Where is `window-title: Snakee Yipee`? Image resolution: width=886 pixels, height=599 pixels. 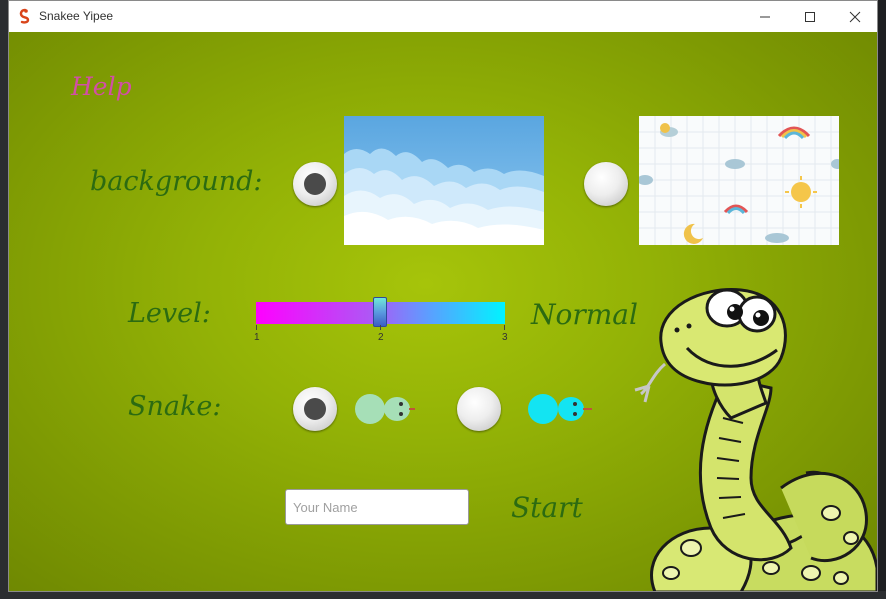
window-title: Snakee Yipee is located at coordinates (76, 16).